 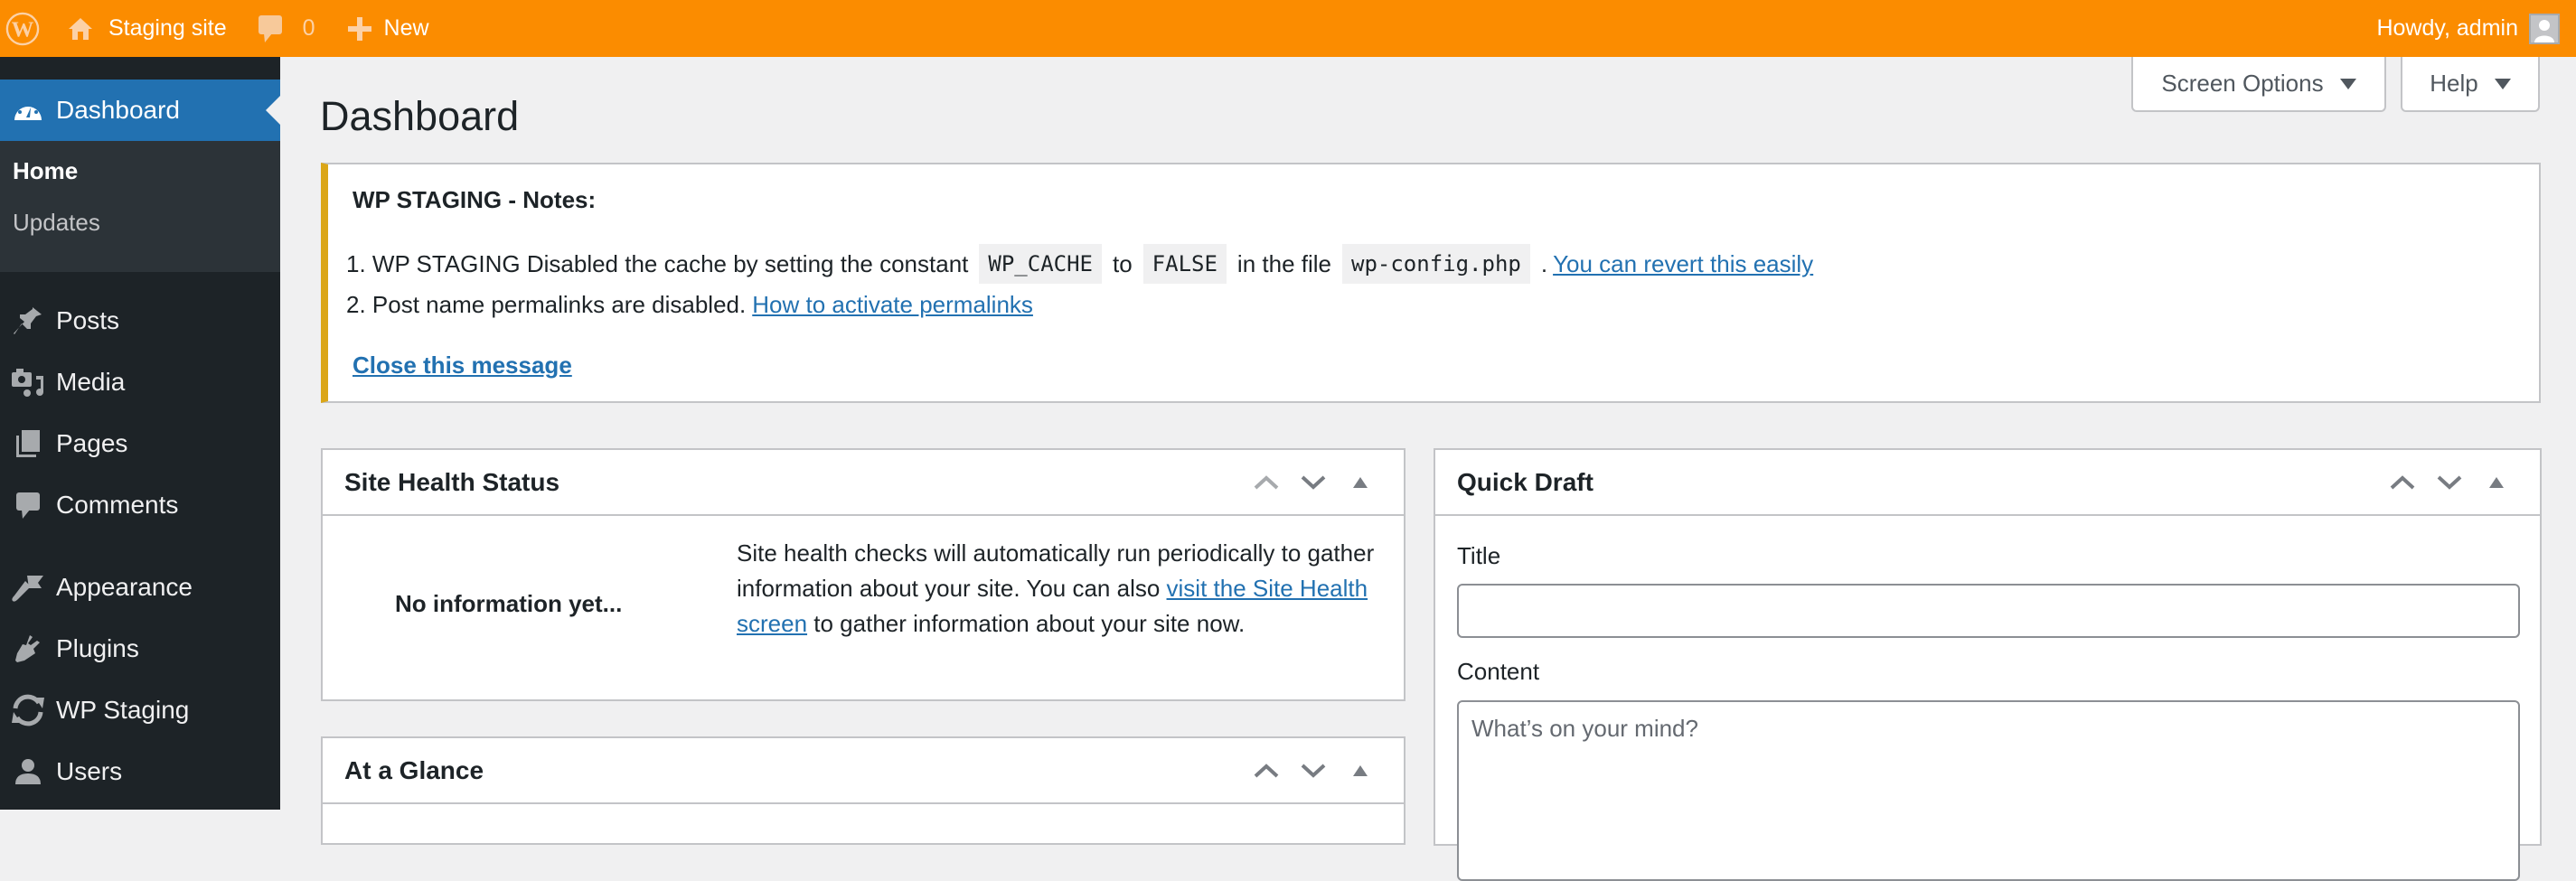 What do you see at coordinates (452, 481) in the screenshot?
I see `widget-title: Site Health Status` at bounding box center [452, 481].